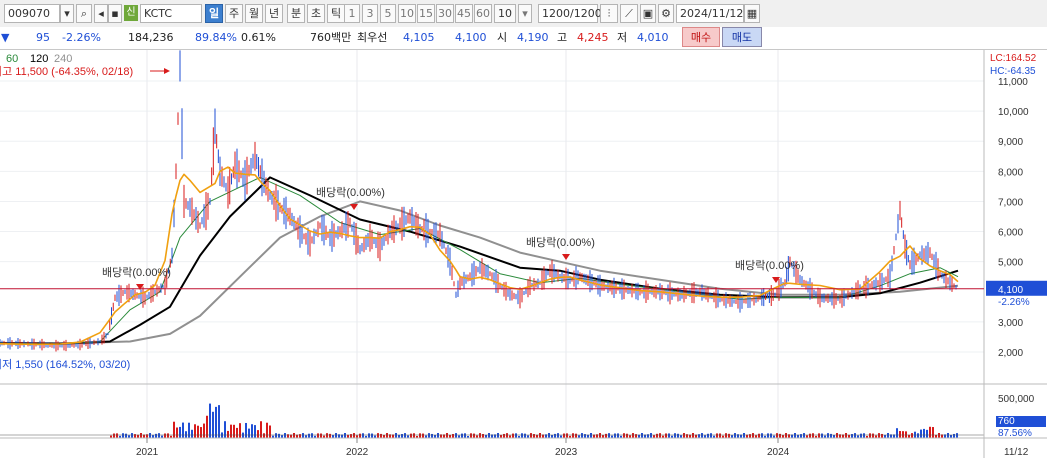 The image size is (1047, 458). Describe the element at coordinates (445, 13) in the screenshot. I see `interval-button-30: 30` at that location.